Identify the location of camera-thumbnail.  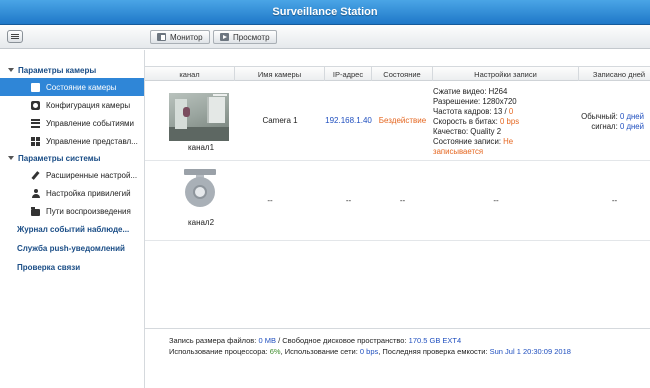
(199, 117).